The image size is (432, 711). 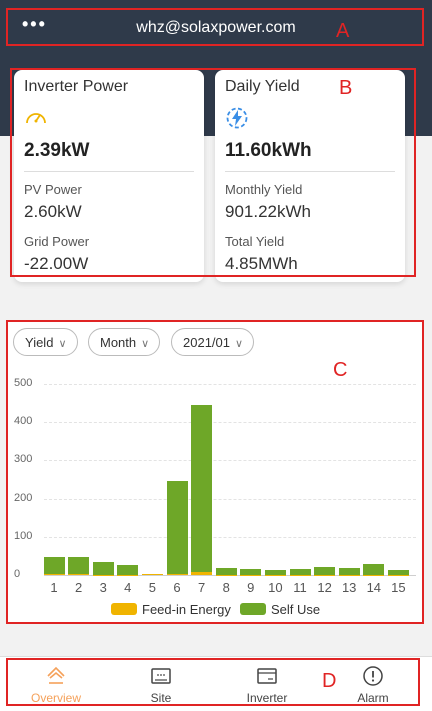 What do you see at coordinates (300, 587) in the screenshot?
I see `x-tick-label: 11` at bounding box center [300, 587].